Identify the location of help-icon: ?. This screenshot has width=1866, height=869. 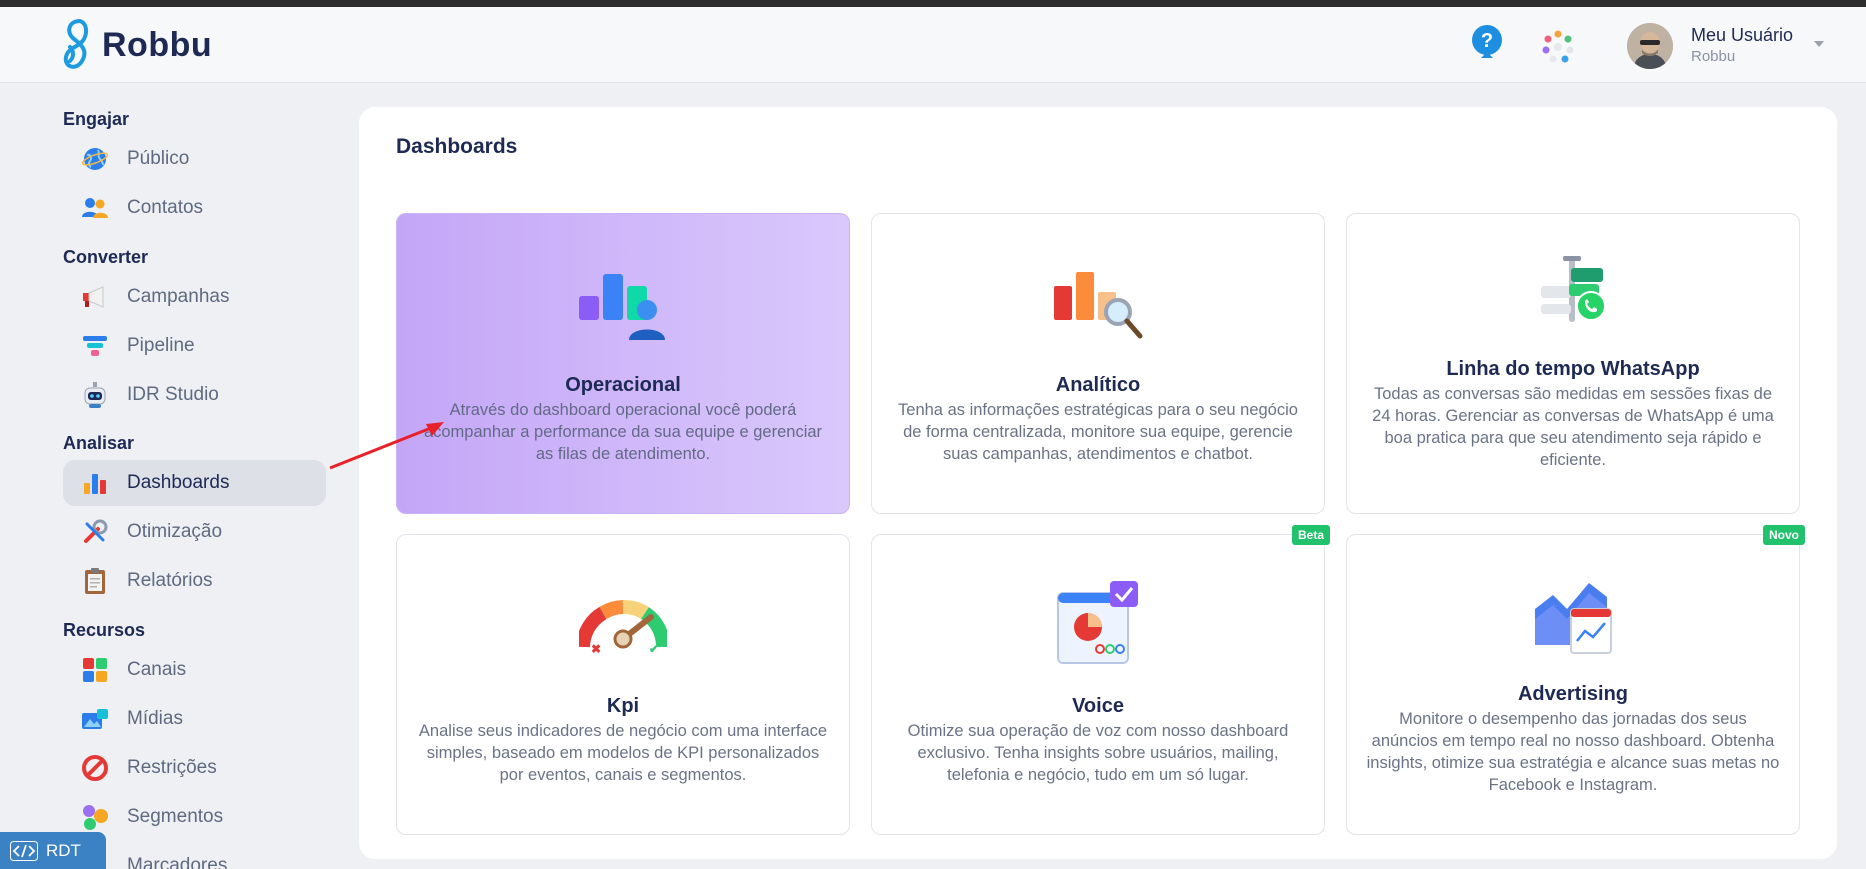
(1487, 44).